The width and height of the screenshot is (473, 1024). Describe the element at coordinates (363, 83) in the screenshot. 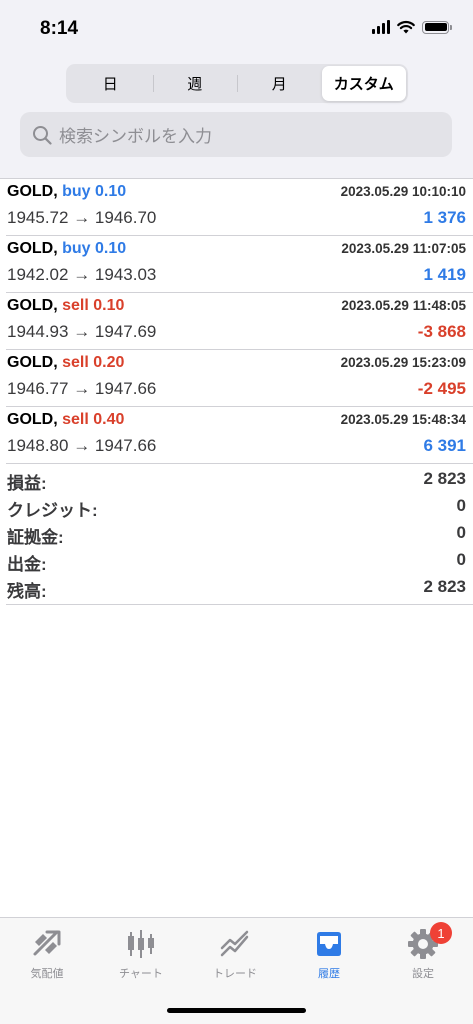

I see `period-tab-custom: カスタム` at that location.